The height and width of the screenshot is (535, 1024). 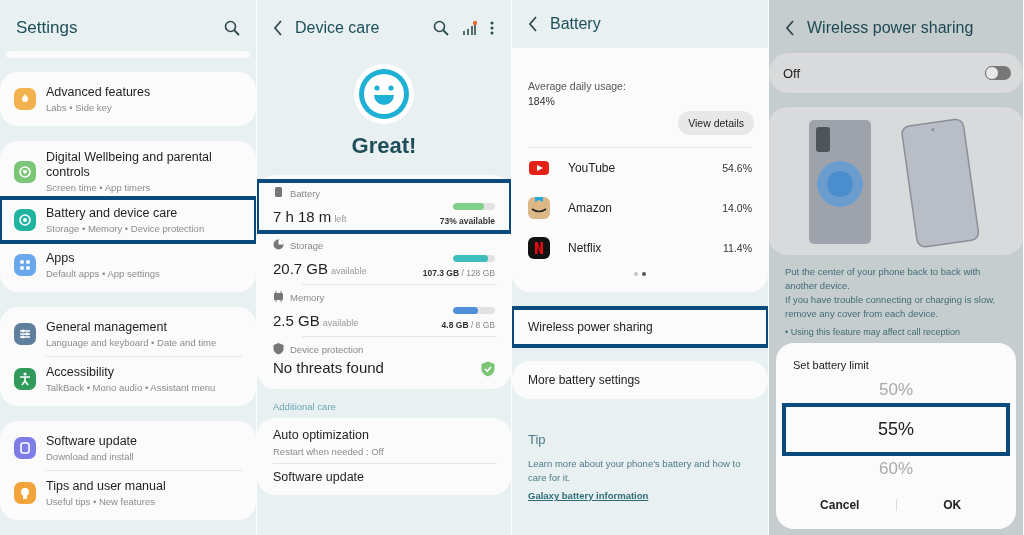 I want to click on item-label: Storage, so click(x=307, y=245).